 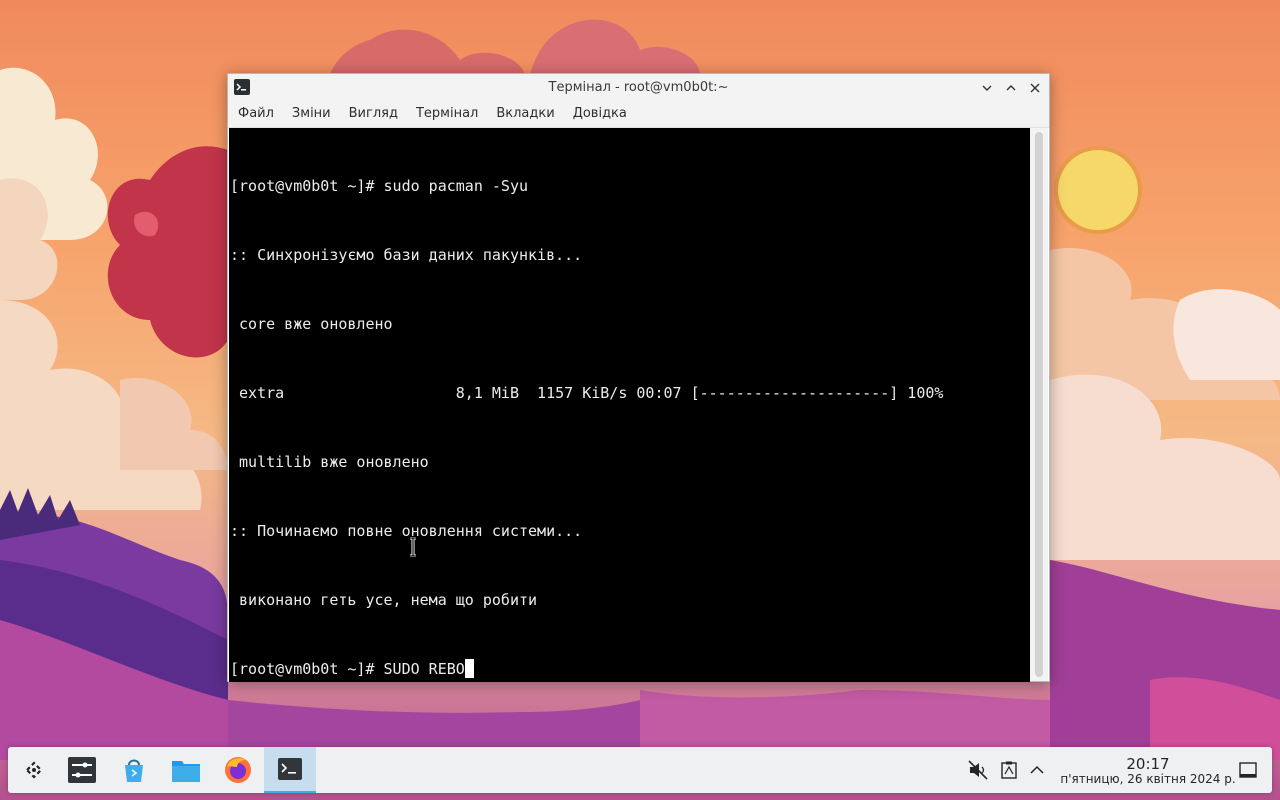 I want to click on settings-icon, so click(x=82, y=770).